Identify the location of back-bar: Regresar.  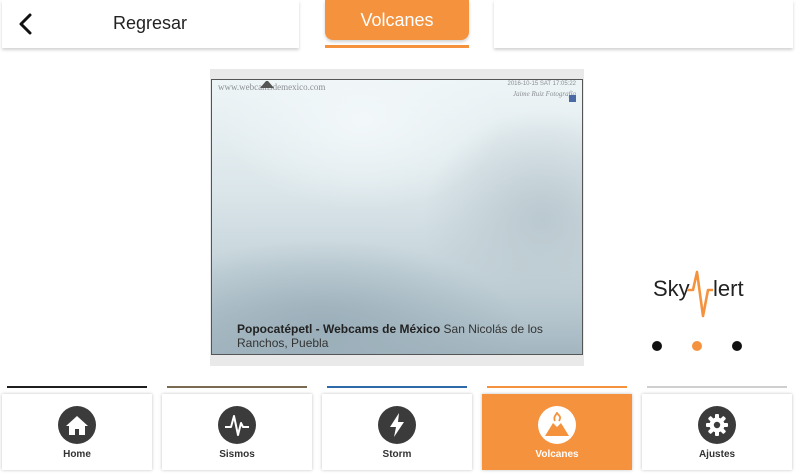
(150, 24).